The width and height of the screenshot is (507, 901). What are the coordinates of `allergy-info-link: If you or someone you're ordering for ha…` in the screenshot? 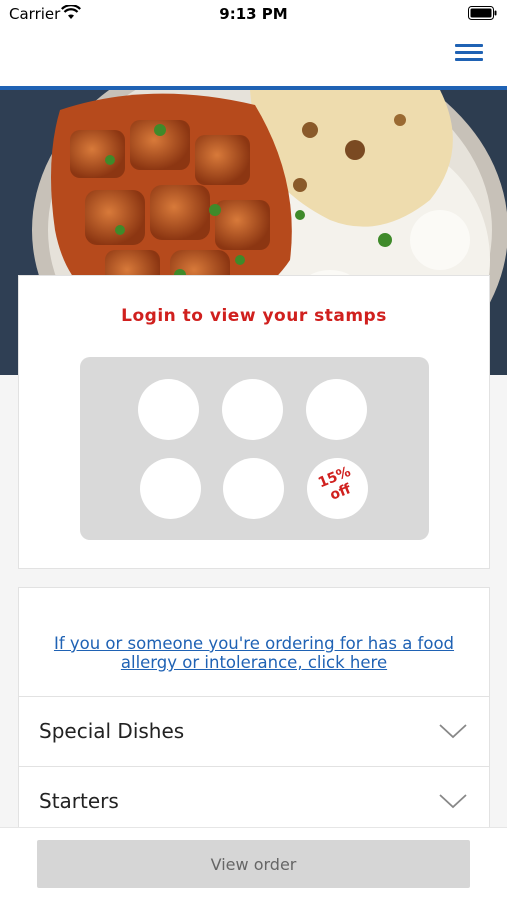 It's located at (254, 653).